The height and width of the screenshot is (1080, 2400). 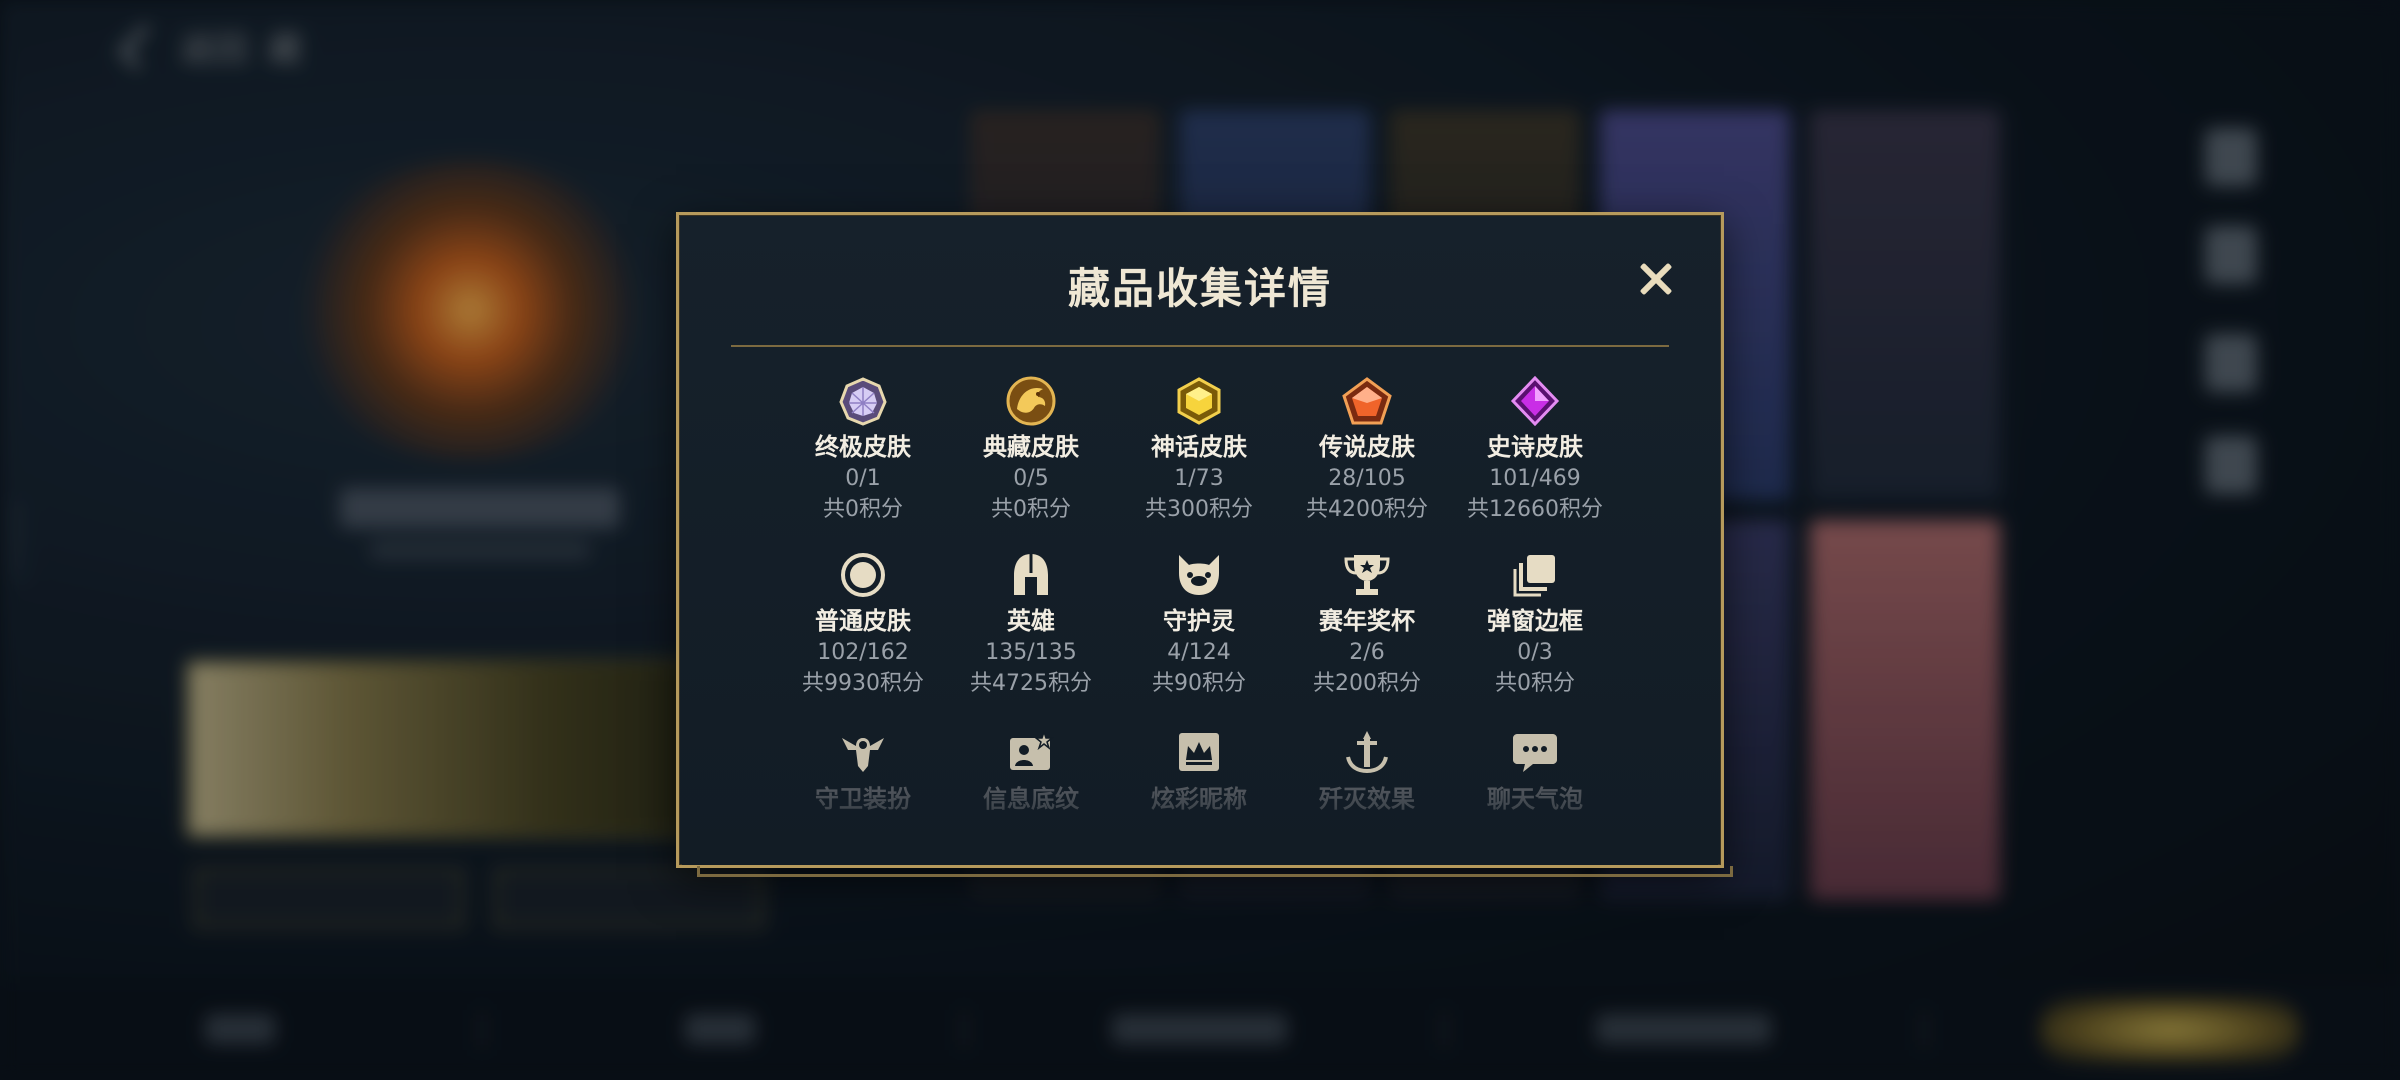 I want to click on collection-item-mythic-skin: 神话皮肤 1/73 共300积分, so click(x=1199, y=450).